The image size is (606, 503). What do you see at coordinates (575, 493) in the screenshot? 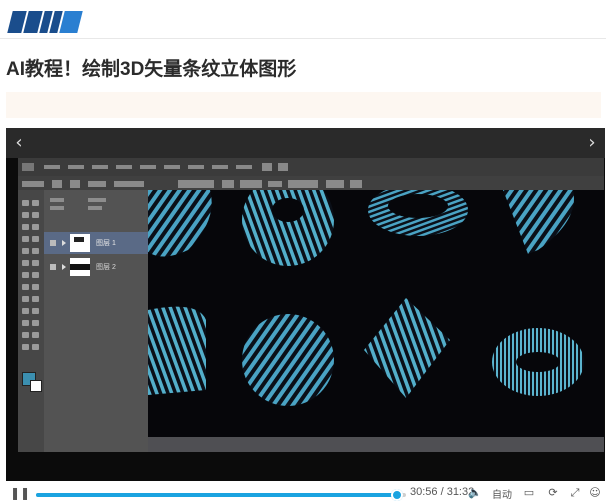
I see `fullscreen-icon: ⤢` at bounding box center [575, 493].